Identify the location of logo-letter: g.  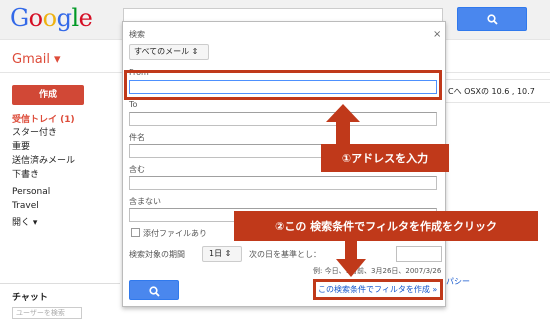
(64, 18).